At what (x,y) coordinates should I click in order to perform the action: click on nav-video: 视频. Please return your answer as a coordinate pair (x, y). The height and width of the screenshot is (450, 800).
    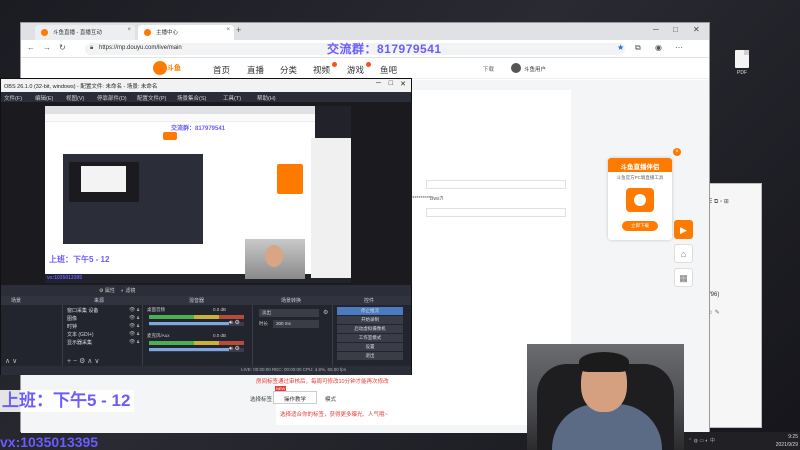
    Looking at the image, I should click on (321, 70).